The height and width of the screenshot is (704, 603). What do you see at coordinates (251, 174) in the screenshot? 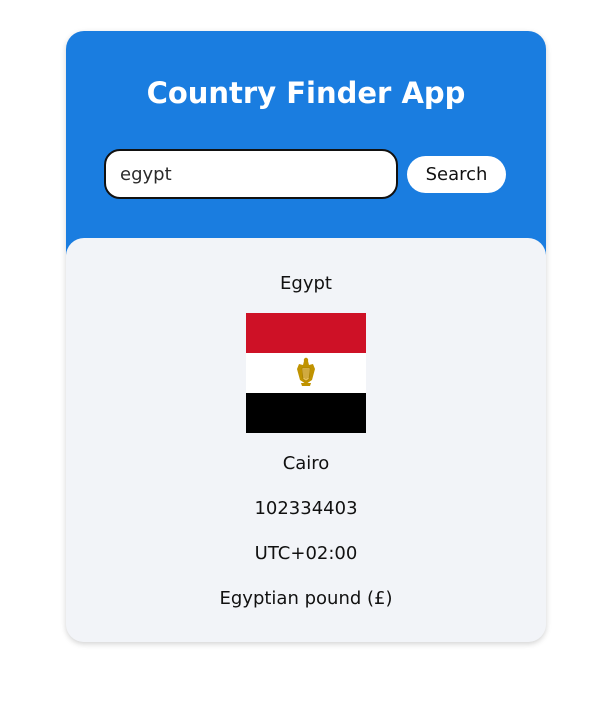
I see `country-search-input` at bounding box center [251, 174].